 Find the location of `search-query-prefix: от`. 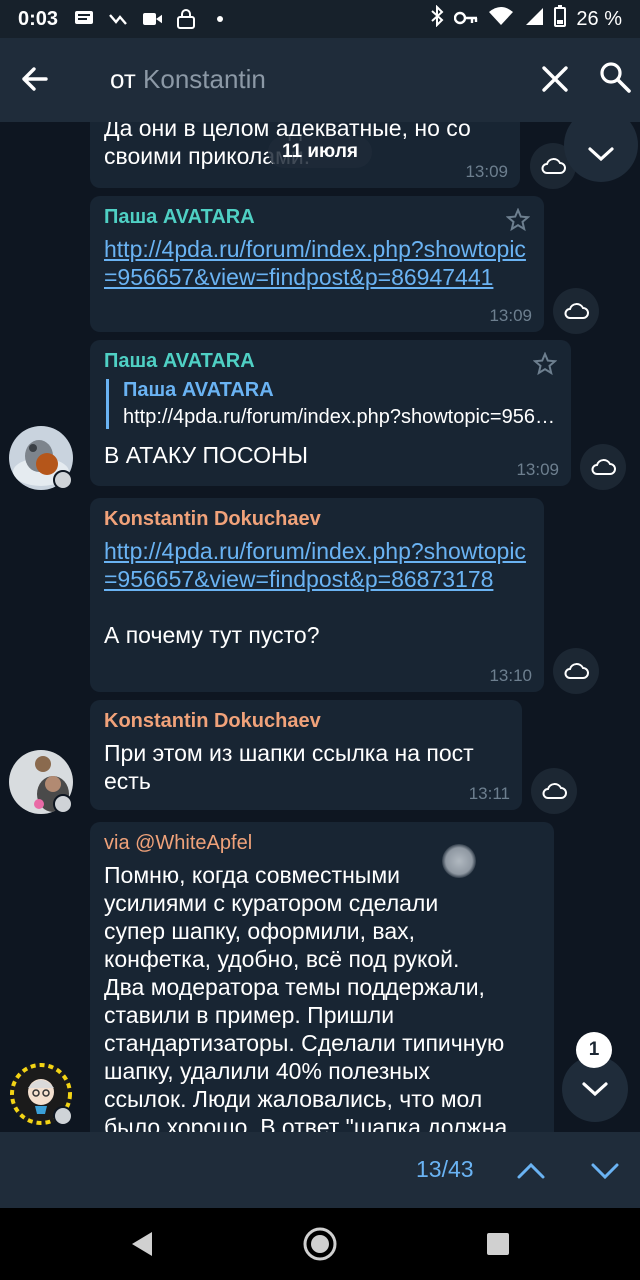

search-query-prefix: от is located at coordinates (123, 79).